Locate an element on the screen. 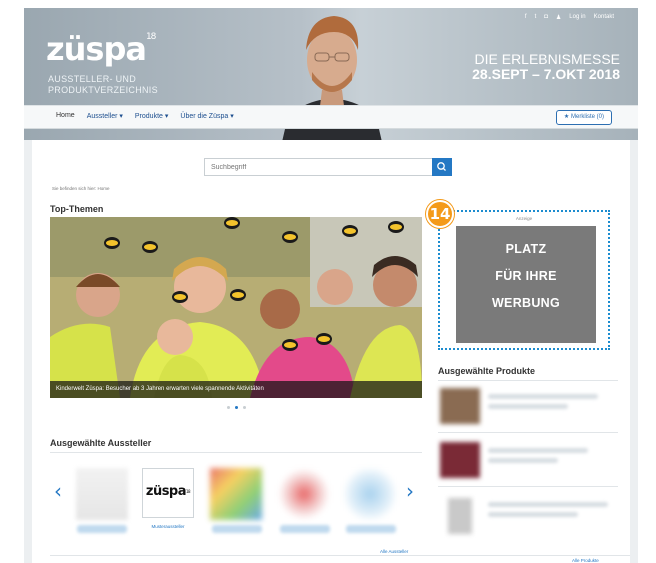 Image resolution: width=656 pixels, height=563 pixels. contact-link: Kontakt is located at coordinates (604, 17).